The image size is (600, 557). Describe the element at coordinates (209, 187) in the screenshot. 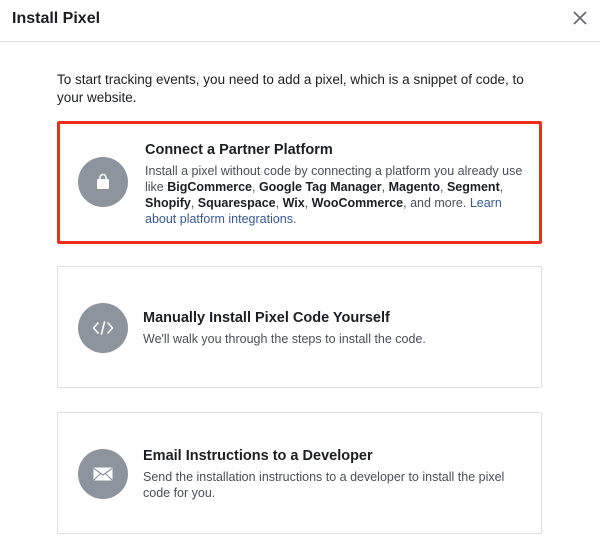

I see `platform-name: BigCommerce` at that location.